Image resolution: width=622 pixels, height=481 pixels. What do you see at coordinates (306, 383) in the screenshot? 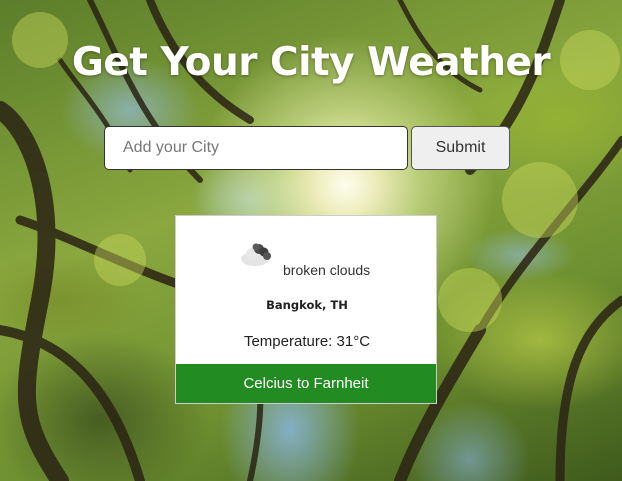
I see `convert-unit-button: Celcius to Farnheit` at bounding box center [306, 383].